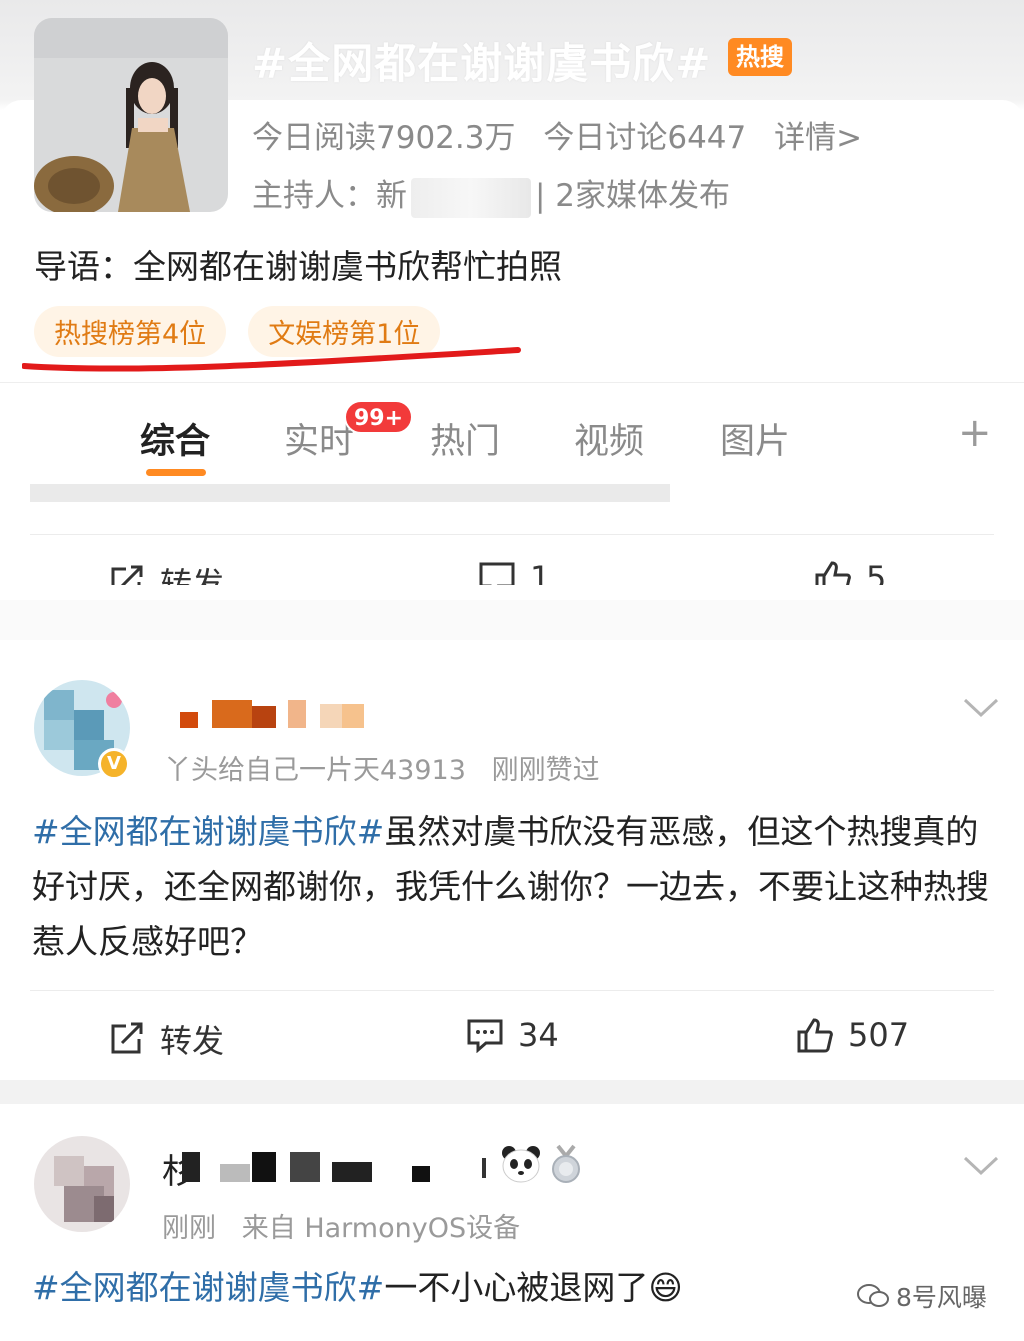  I want to click on media-count: | 2家媒体发布, so click(632, 196).